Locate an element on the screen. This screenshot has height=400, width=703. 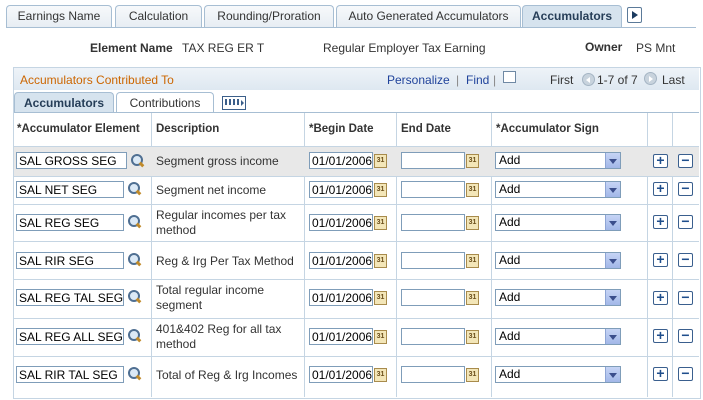
tab-earnings-name: Earnings Name is located at coordinates (59, 16).